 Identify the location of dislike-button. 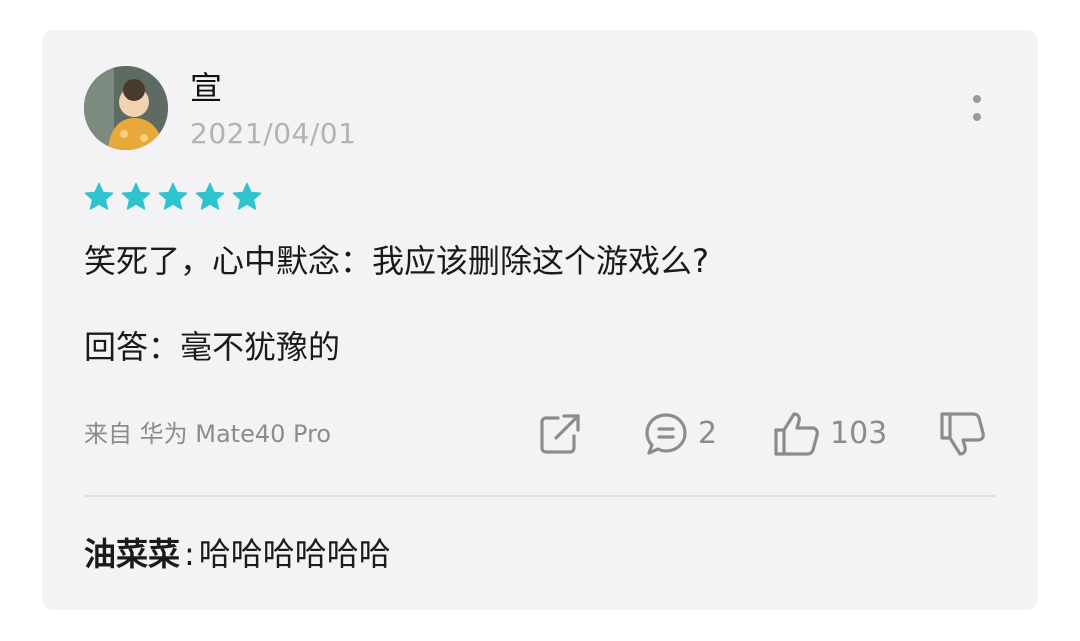
(963, 434).